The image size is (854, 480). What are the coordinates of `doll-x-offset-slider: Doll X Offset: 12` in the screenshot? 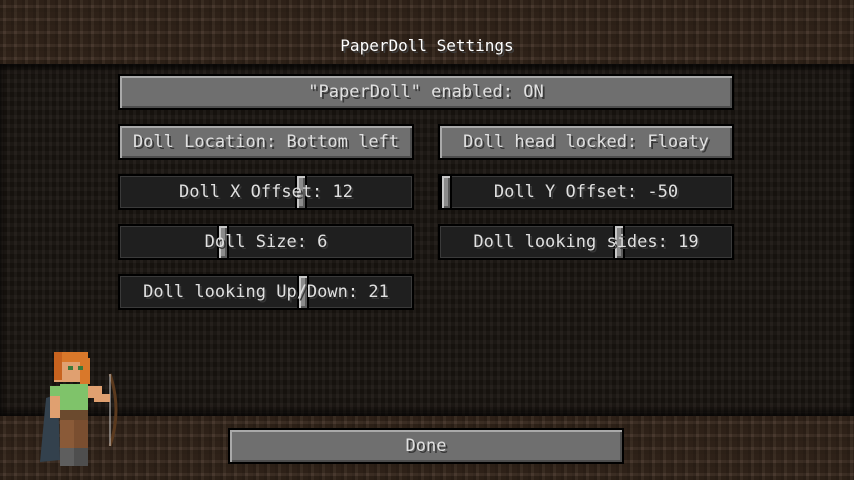 It's located at (266, 192).